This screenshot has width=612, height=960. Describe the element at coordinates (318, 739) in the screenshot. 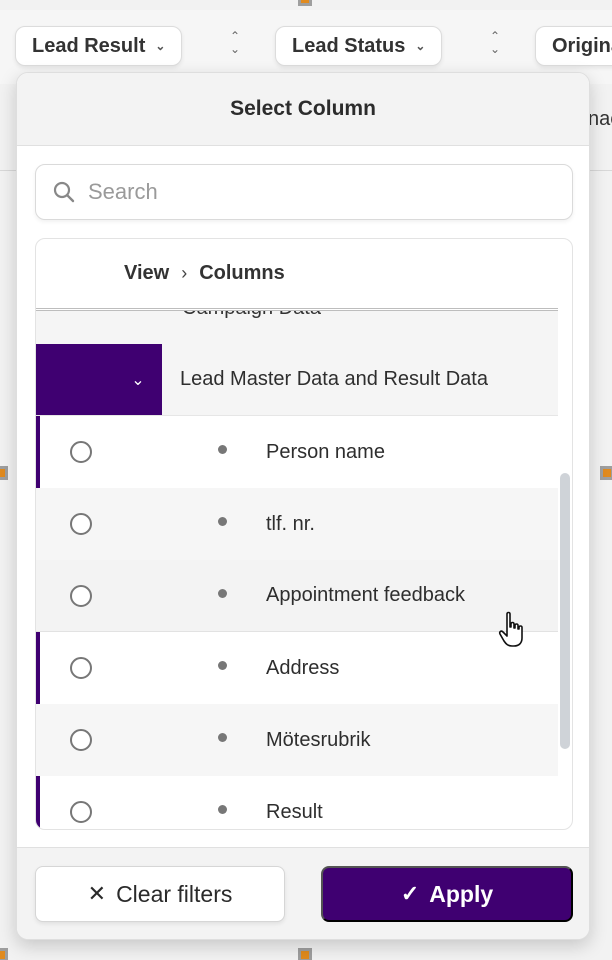

I see `item-label: Mötesrubrik` at that location.